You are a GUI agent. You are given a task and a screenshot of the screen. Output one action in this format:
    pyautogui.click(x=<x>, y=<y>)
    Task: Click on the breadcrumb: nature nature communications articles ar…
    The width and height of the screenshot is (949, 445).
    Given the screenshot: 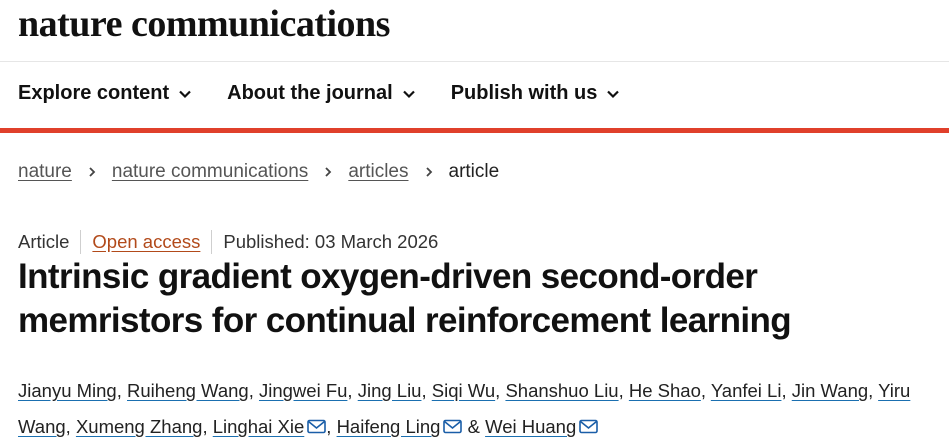 What is the action you would take?
    pyautogui.click(x=258, y=172)
    